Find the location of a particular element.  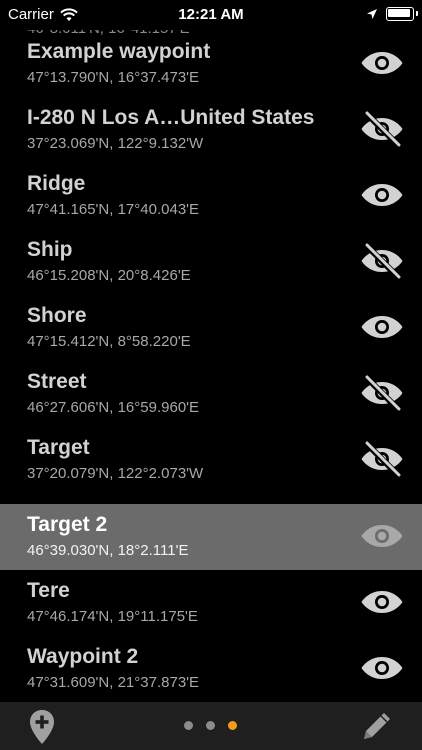

waypoint-coords: 46°15.208'N, 20°8.426'E is located at coordinates (109, 275).